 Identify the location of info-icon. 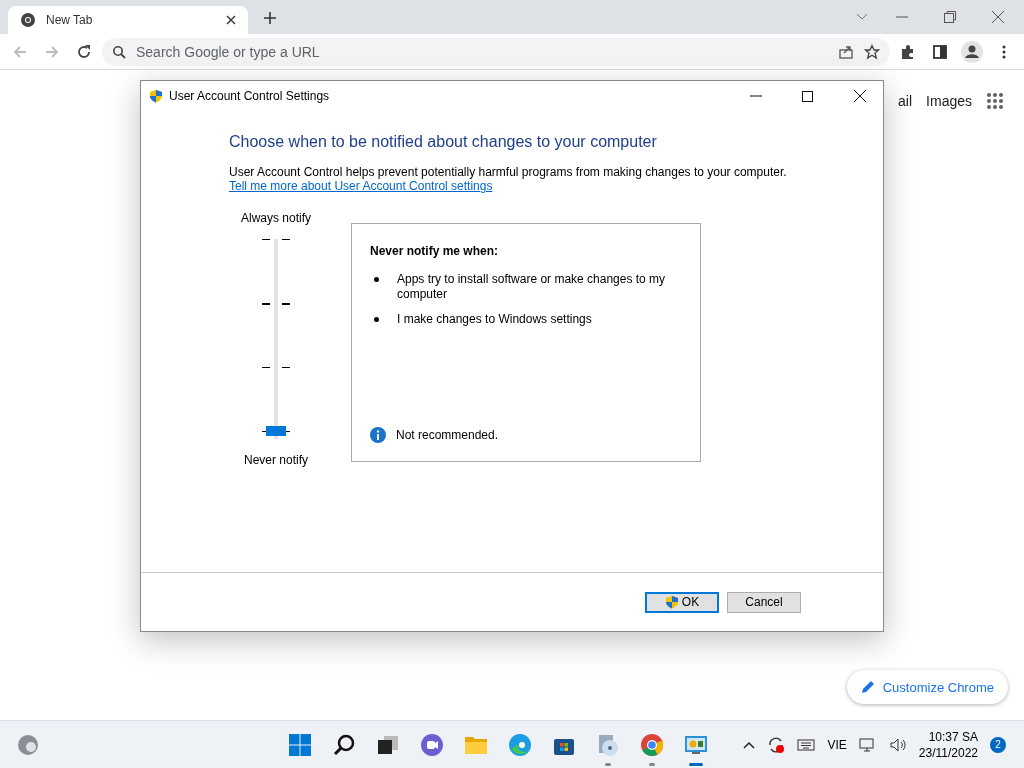
(378, 435).